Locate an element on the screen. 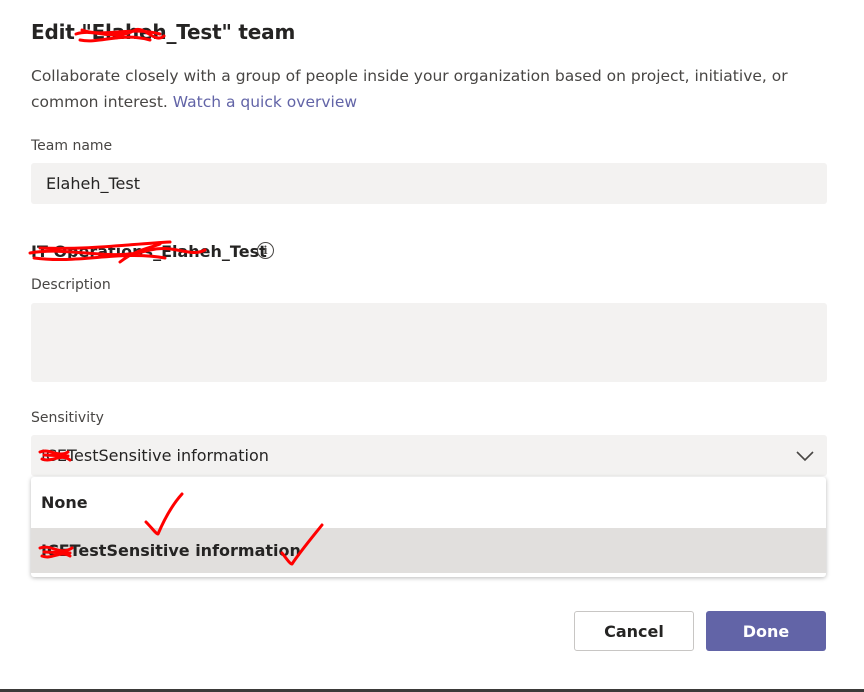  group-heading-redacted: IT Operations_Elaheh is located at coordinates (126, 251).